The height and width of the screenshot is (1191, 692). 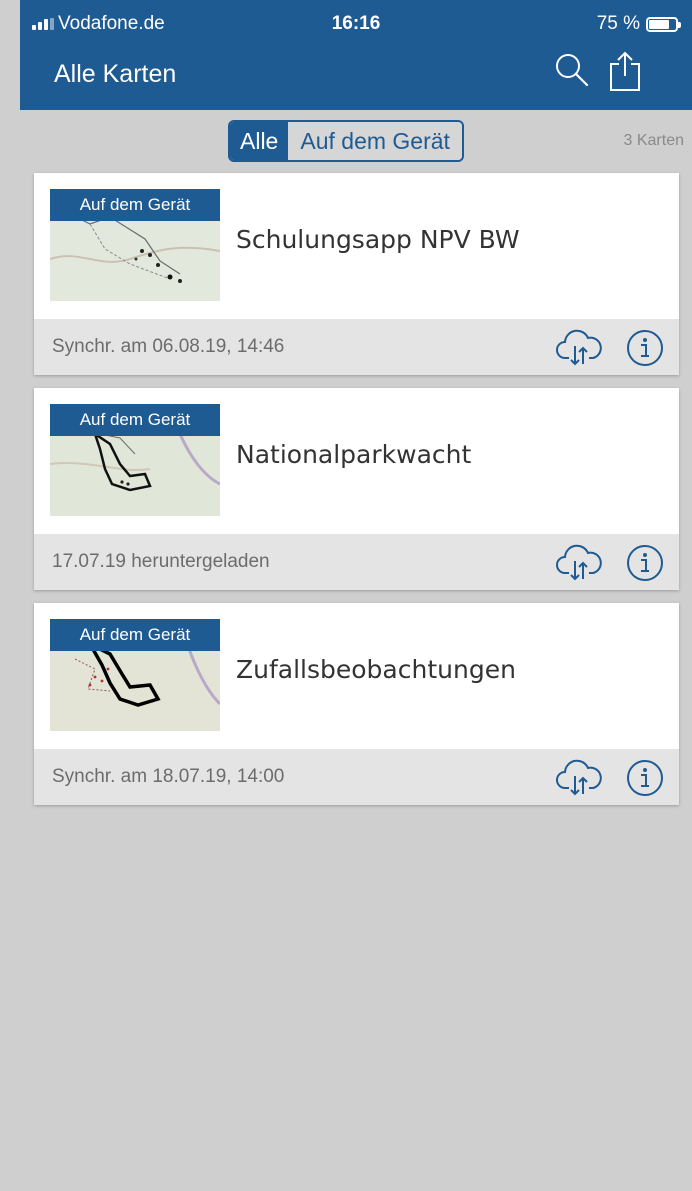 I want to click on share-icon, so click(x=625, y=73).